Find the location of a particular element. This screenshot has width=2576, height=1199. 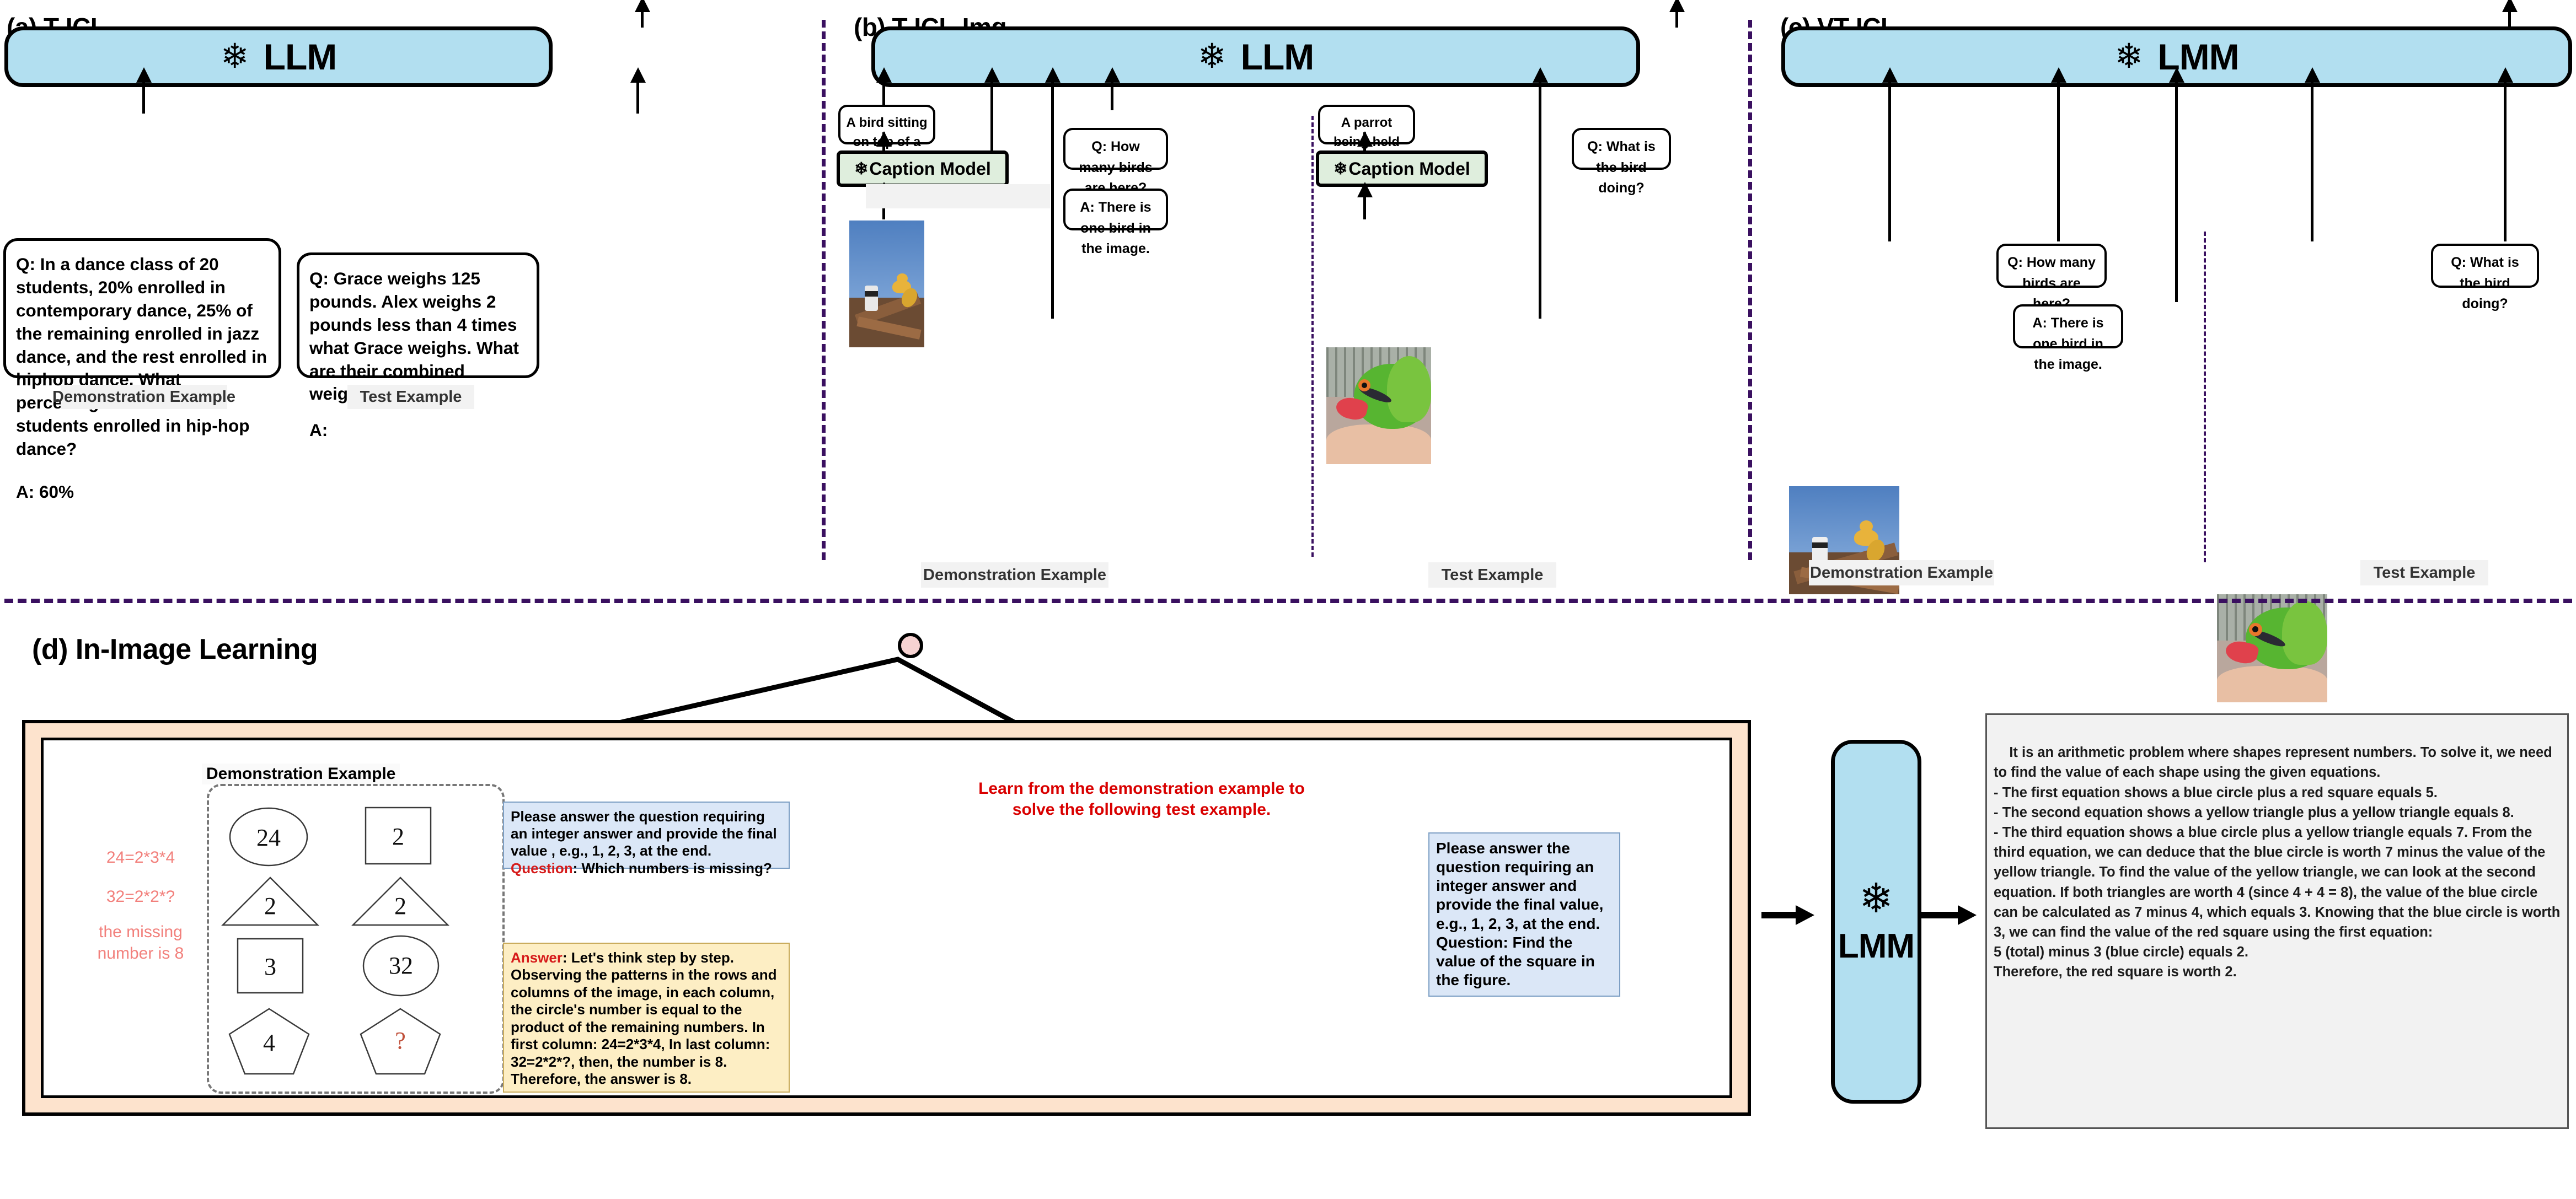

panel-d-output-arrow-line is located at coordinates (1940, 915).